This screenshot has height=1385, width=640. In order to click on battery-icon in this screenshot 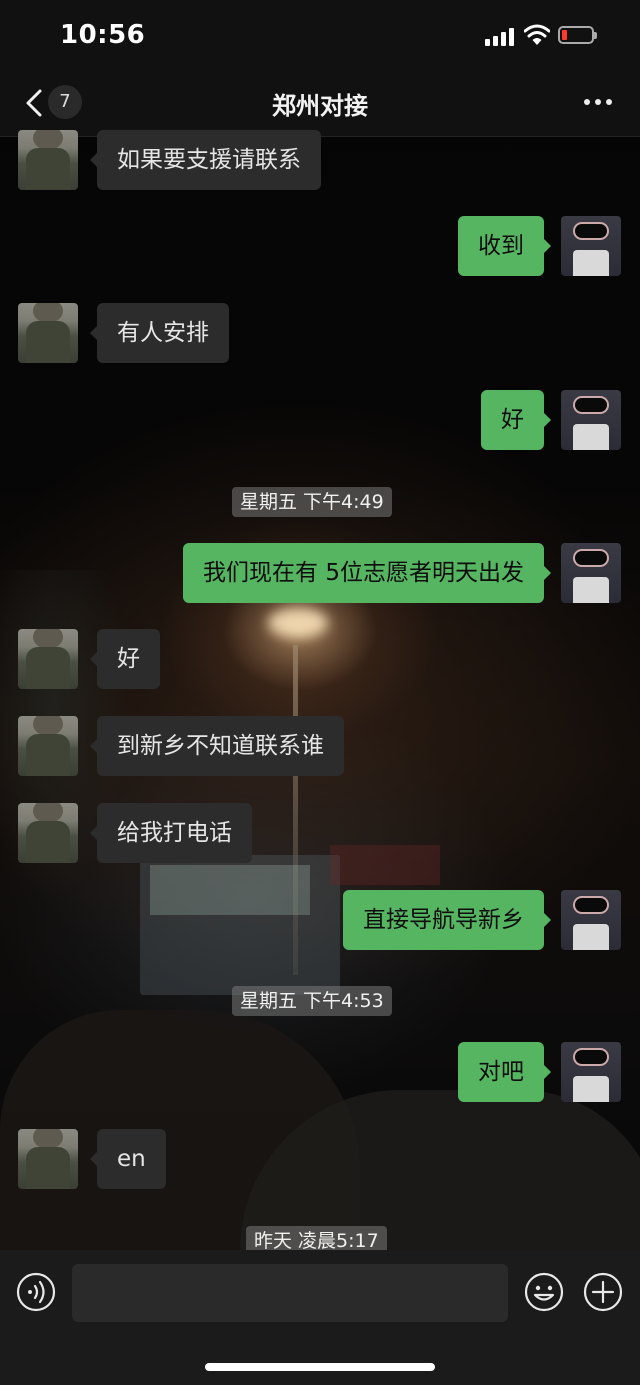, I will do `click(577, 35)`.